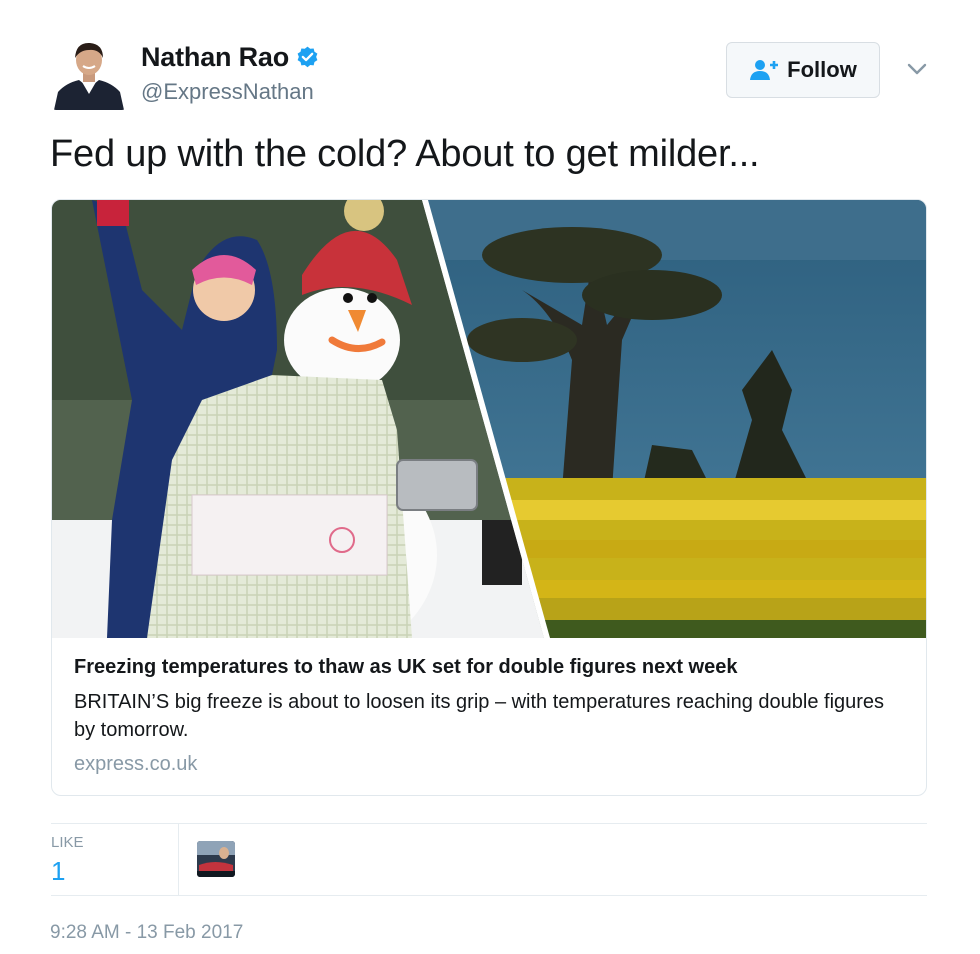 The height and width of the screenshot is (954, 980). Describe the element at coordinates (489, 823) in the screenshot. I see `stats-top-divider` at that location.